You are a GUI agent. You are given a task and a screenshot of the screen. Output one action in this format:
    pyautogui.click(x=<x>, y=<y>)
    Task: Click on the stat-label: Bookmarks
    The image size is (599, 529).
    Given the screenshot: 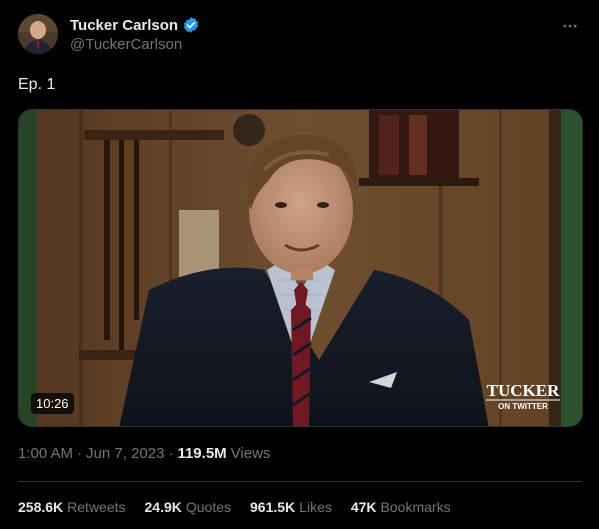 What is the action you would take?
    pyautogui.click(x=415, y=507)
    